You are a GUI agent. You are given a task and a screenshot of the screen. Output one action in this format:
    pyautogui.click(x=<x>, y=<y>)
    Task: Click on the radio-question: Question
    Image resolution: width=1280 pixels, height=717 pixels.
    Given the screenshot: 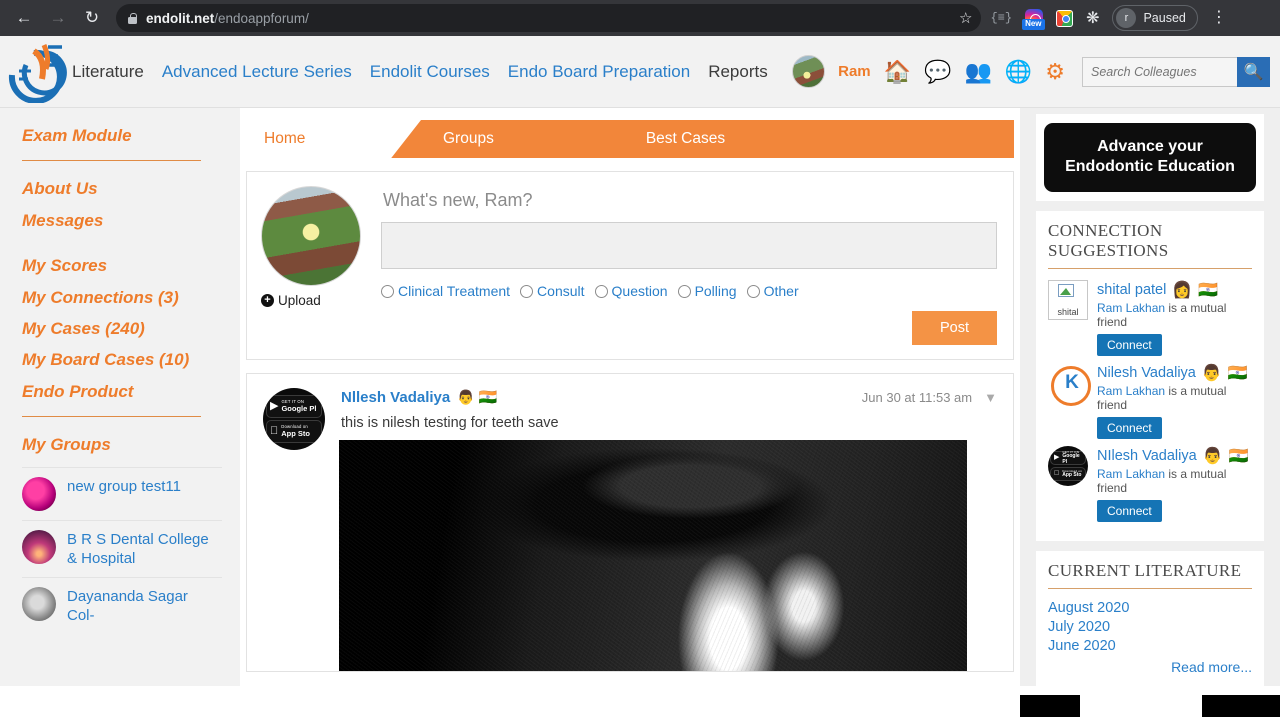 What is the action you would take?
    pyautogui.click(x=631, y=291)
    